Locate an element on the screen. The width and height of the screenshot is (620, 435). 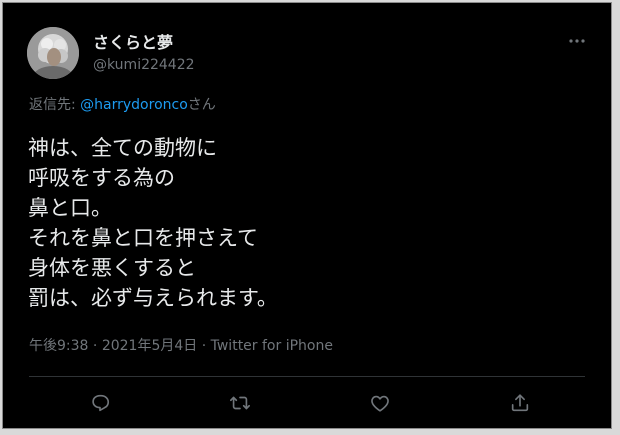
author-names: さくらと夢 @kumi224422 is located at coordinates (144, 53).